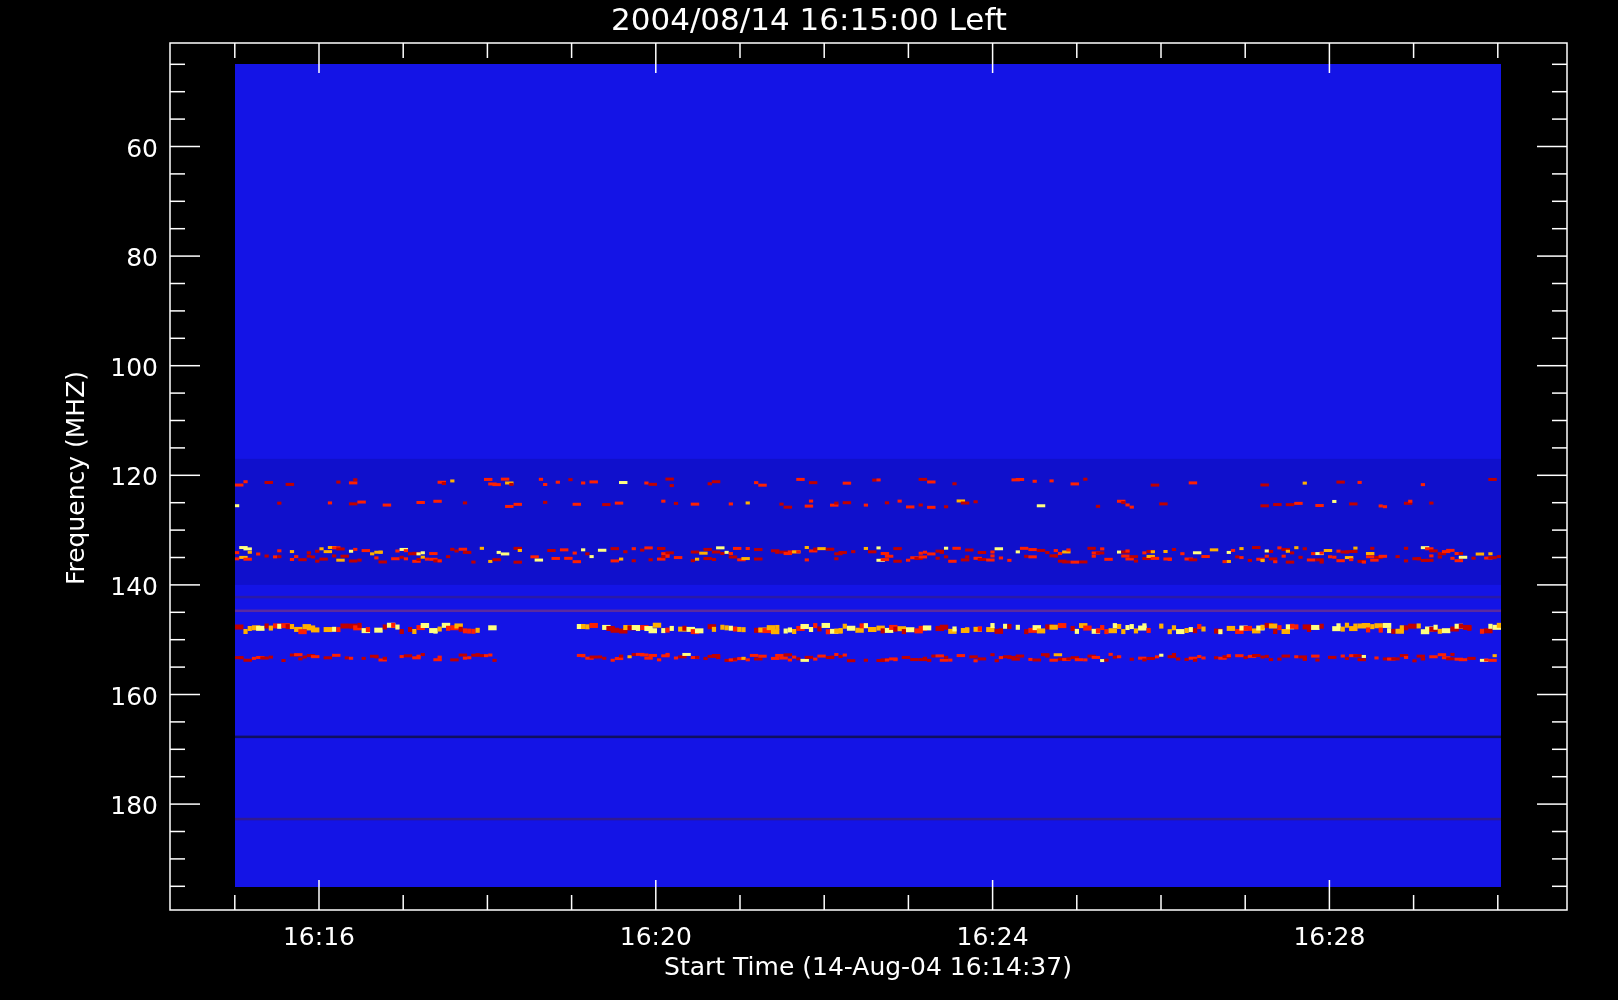 The width and height of the screenshot is (1618, 1000). I want to click on x-tick-label: 16:20, so click(655, 936).